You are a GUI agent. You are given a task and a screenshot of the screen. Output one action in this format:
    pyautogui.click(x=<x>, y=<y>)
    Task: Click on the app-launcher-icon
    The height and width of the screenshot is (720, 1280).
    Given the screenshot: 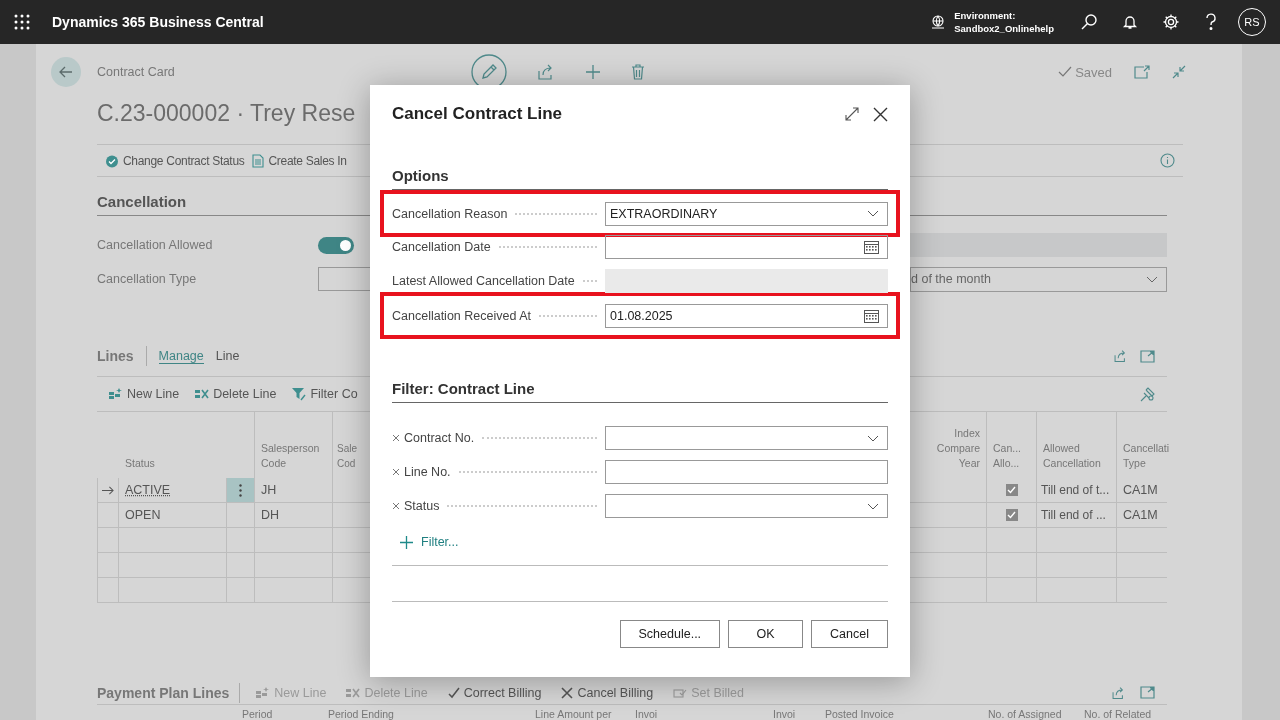 What is the action you would take?
    pyautogui.click(x=22, y=22)
    